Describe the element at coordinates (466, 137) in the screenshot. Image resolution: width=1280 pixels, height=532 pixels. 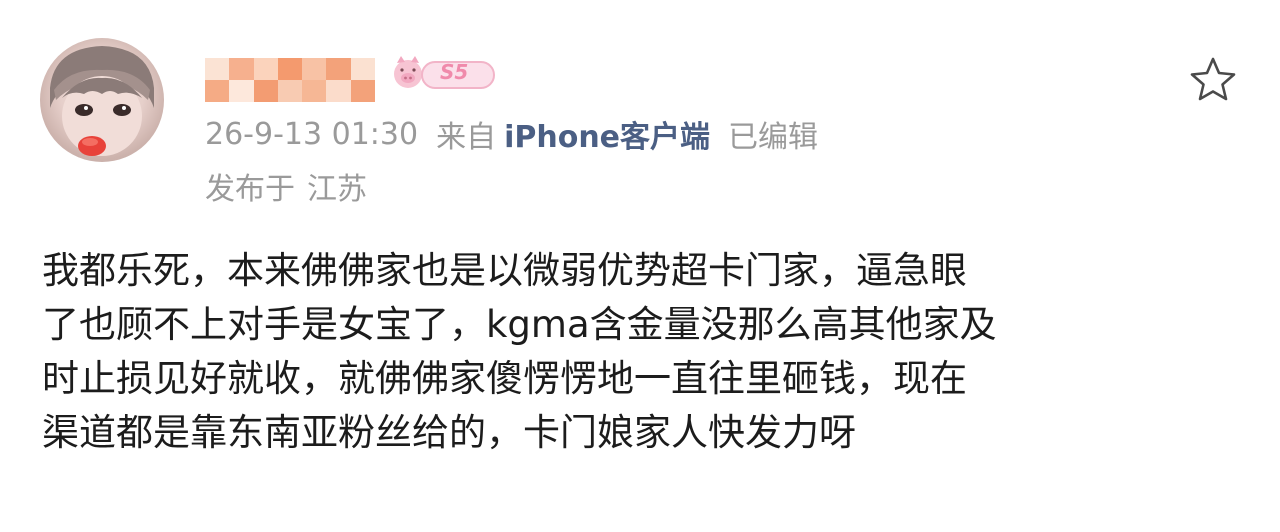
I see `source-prefix: 来自` at that location.